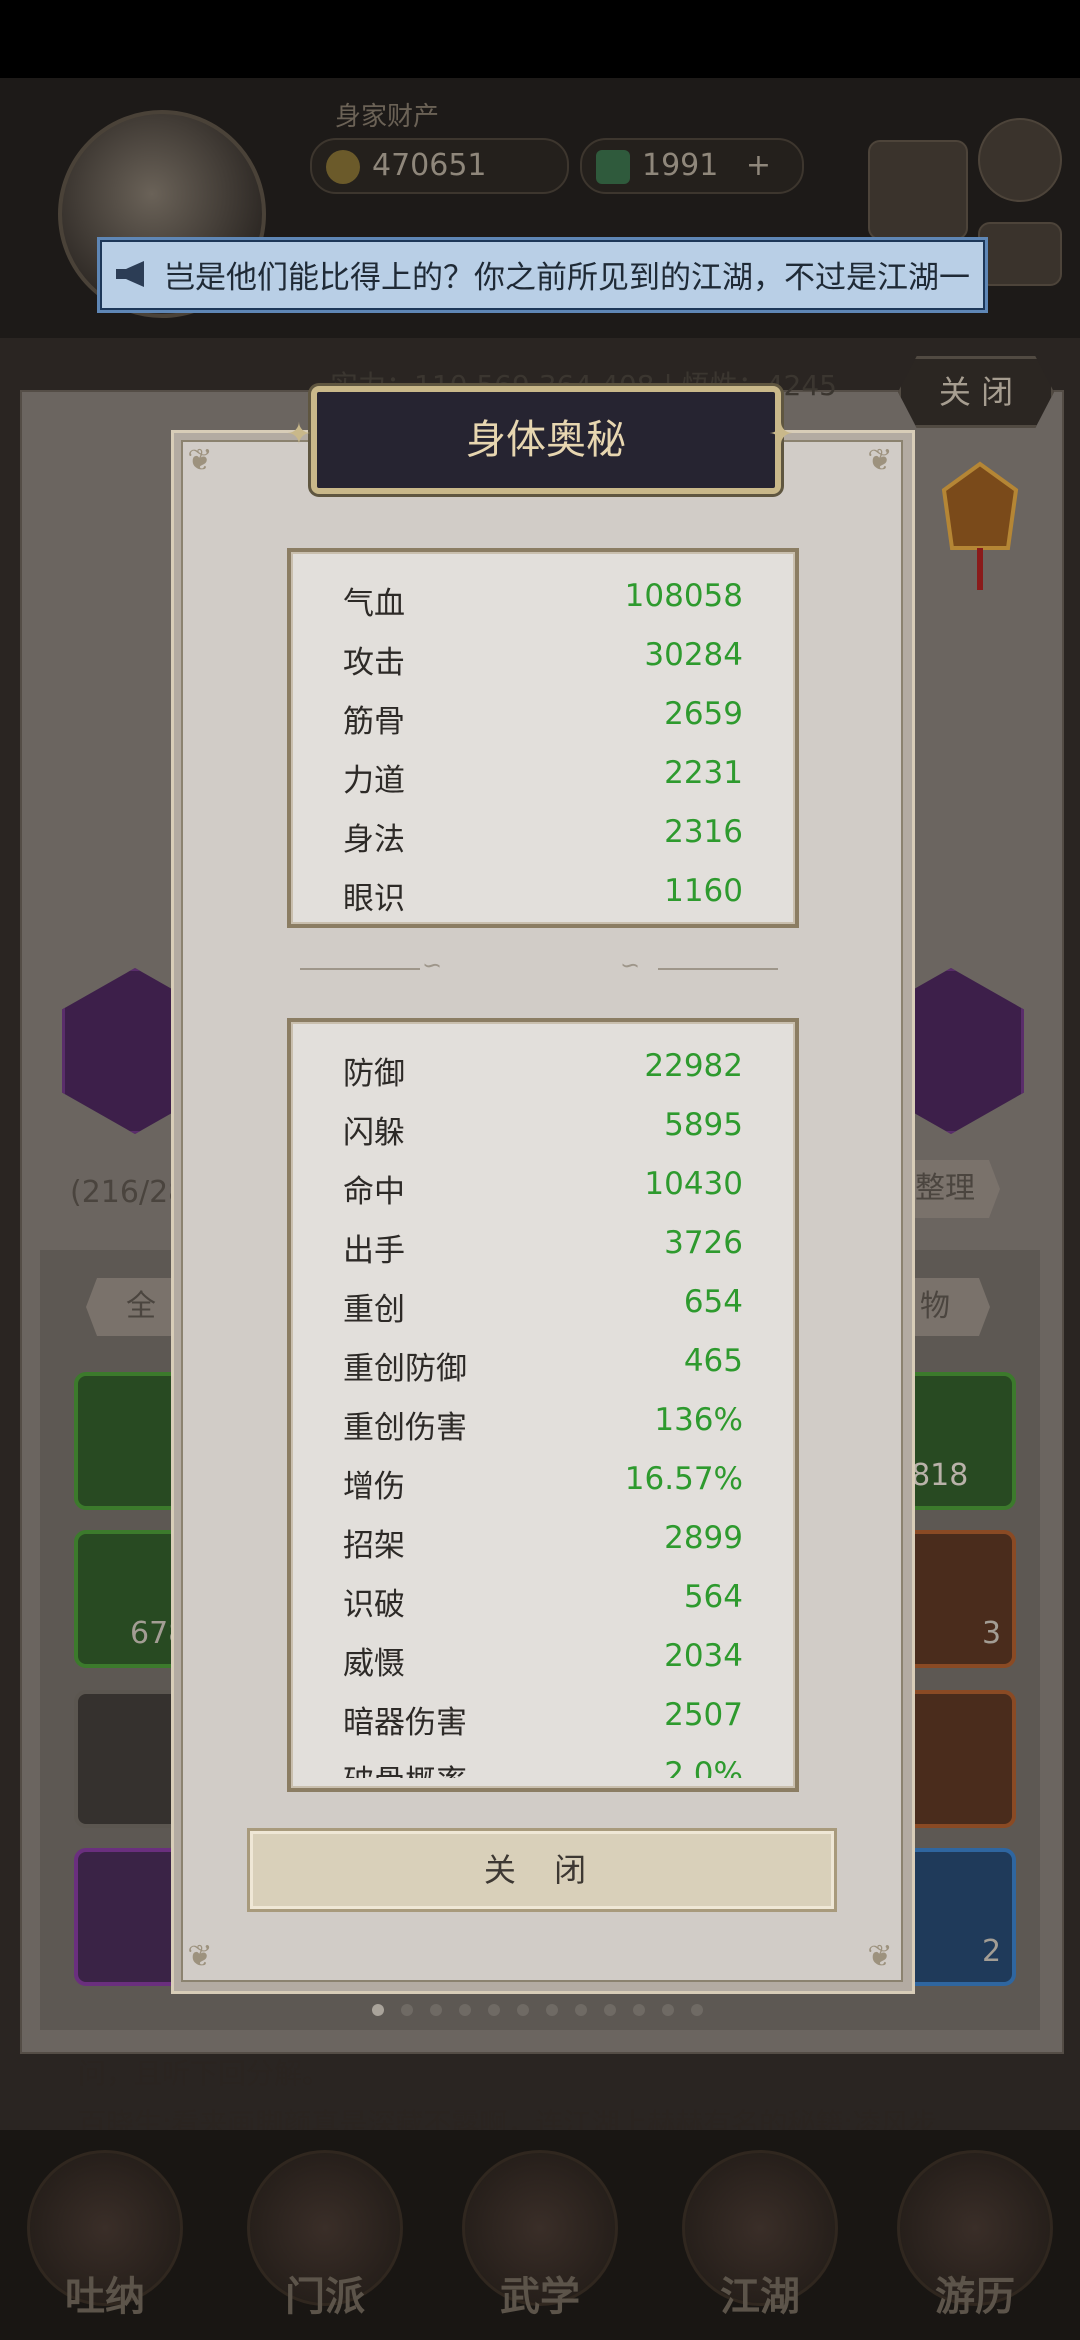 The image size is (1080, 2340). What do you see at coordinates (1020, 254) in the screenshot?
I see `mail-icon` at bounding box center [1020, 254].